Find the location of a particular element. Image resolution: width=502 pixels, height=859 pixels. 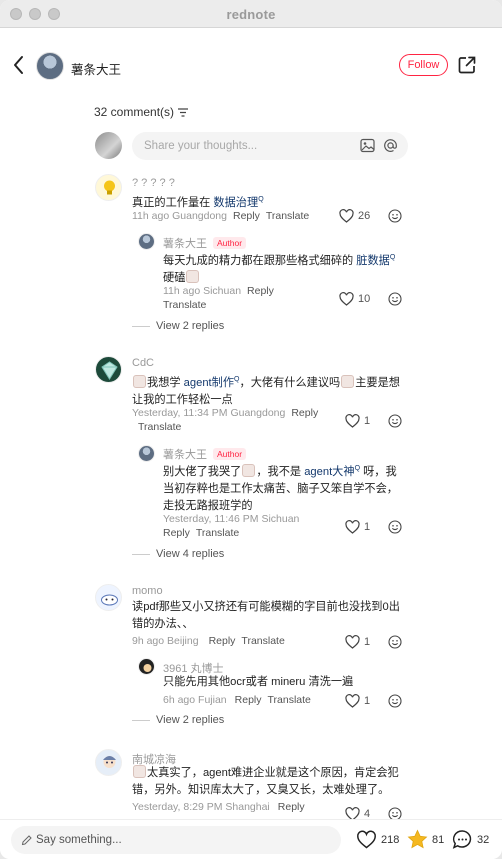

comment-text-part: ，大佬有什么建议吗 is located at coordinates (290, 383).